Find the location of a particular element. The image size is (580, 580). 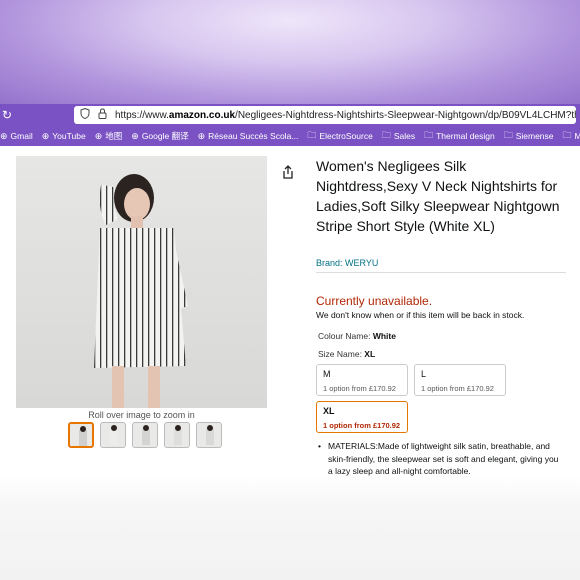

bookmark-label: YouTube is located at coordinates (69, 136).